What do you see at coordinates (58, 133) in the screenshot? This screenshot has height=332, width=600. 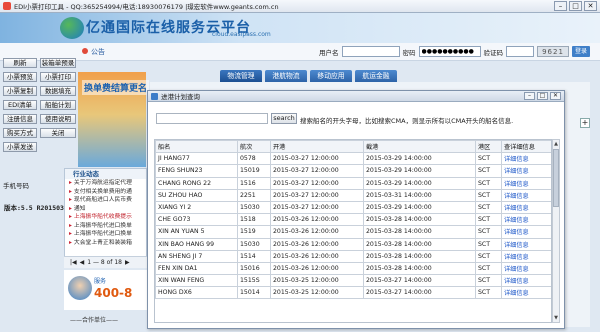 I see `close-app-button: 关闭` at bounding box center [58, 133].